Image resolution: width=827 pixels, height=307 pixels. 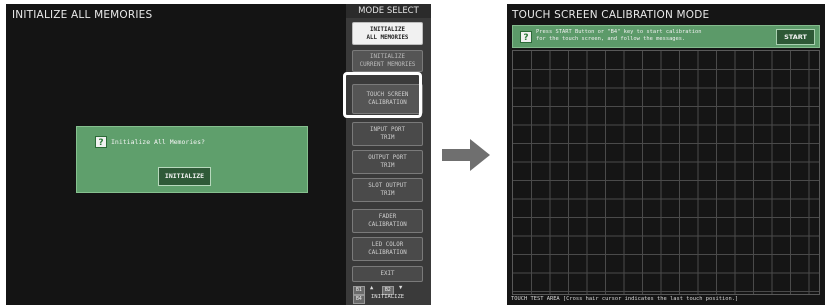 I want to click on up-arrow-icon: ▲, so click(x=372, y=288).